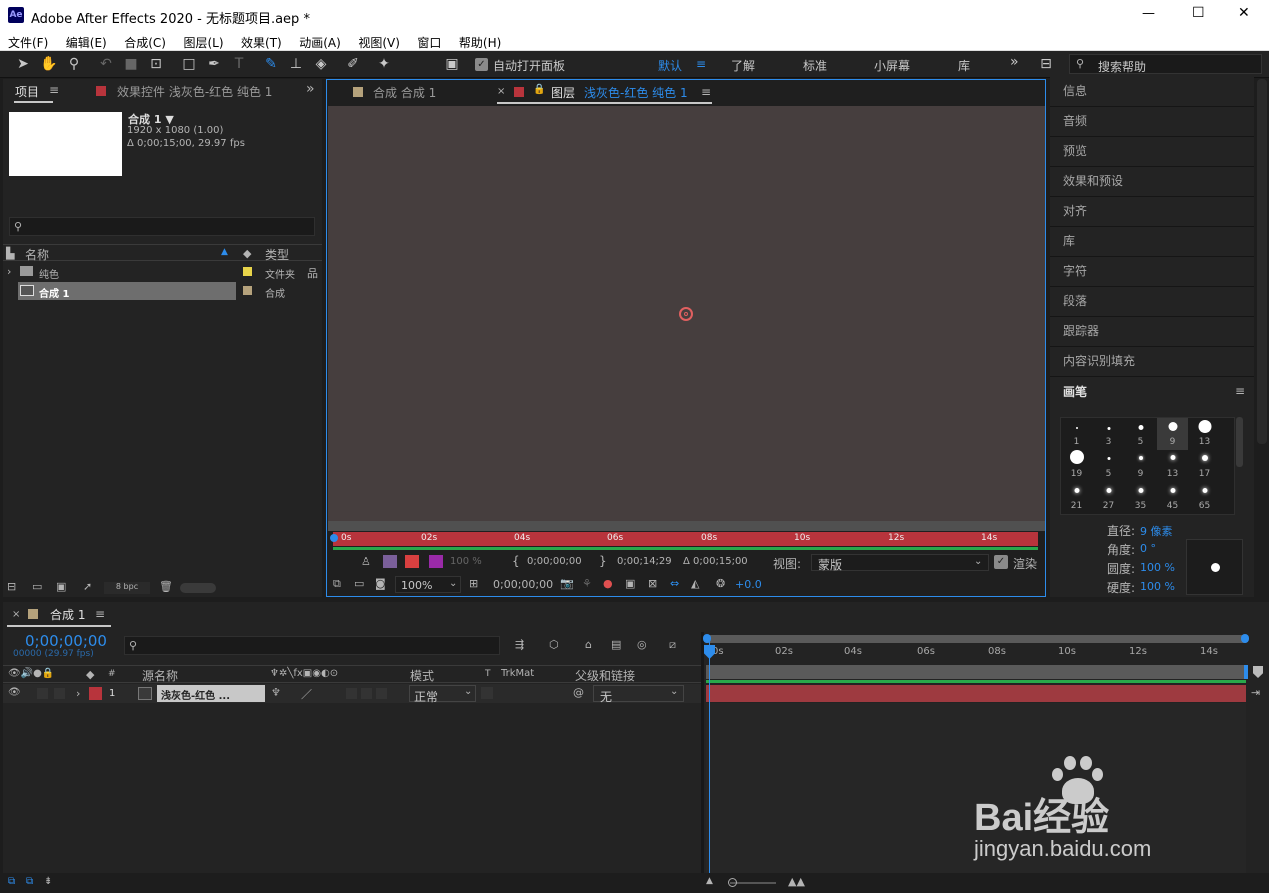  Describe the element at coordinates (379, 41) in the screenshot. I see `menu-view: 视图(V)` at that location.